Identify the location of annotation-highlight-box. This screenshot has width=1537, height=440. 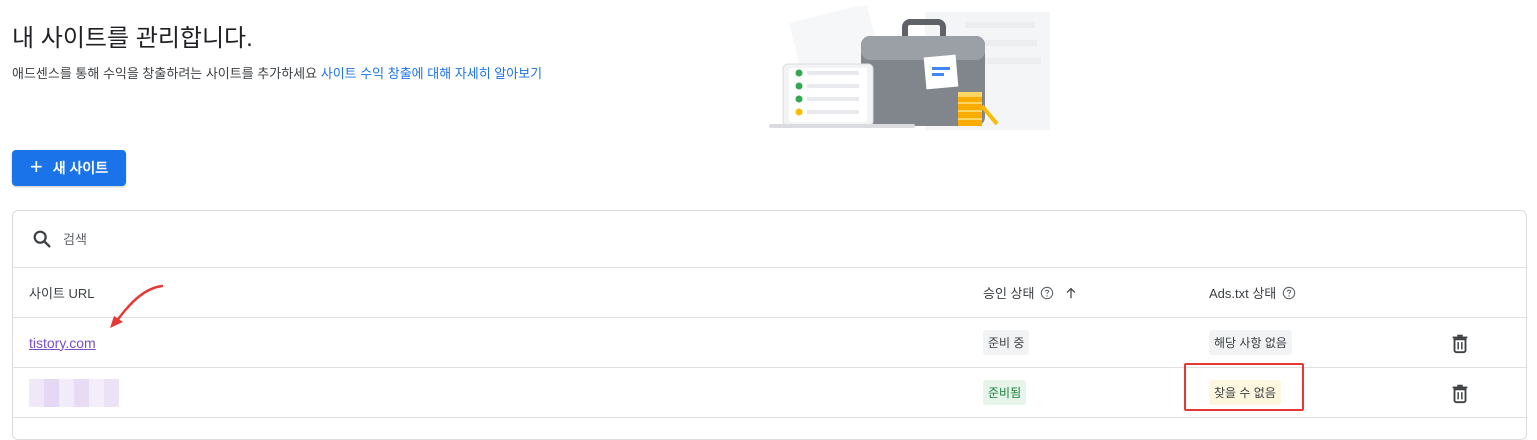
(1244, 387).